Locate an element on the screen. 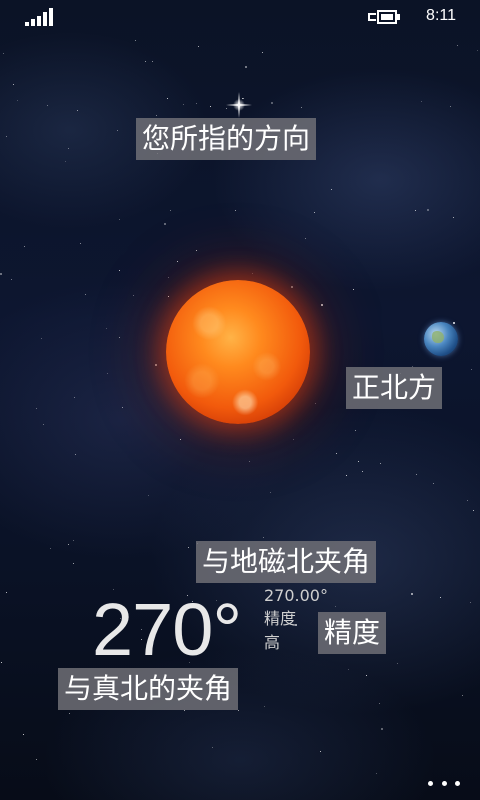 This screenshot has width=480, height=800. earth-icon is located at coordinates (441, 339).